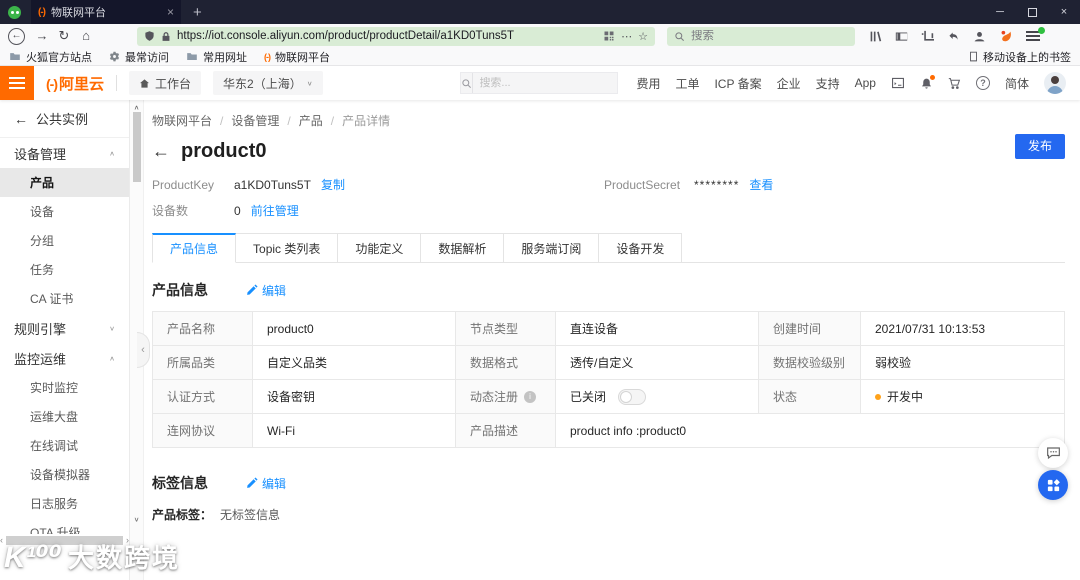  What do you see at coordinates (64, 182) in the screenshot?
I see `sidebar-item-product: 产品` at bounding box center [64, 182].